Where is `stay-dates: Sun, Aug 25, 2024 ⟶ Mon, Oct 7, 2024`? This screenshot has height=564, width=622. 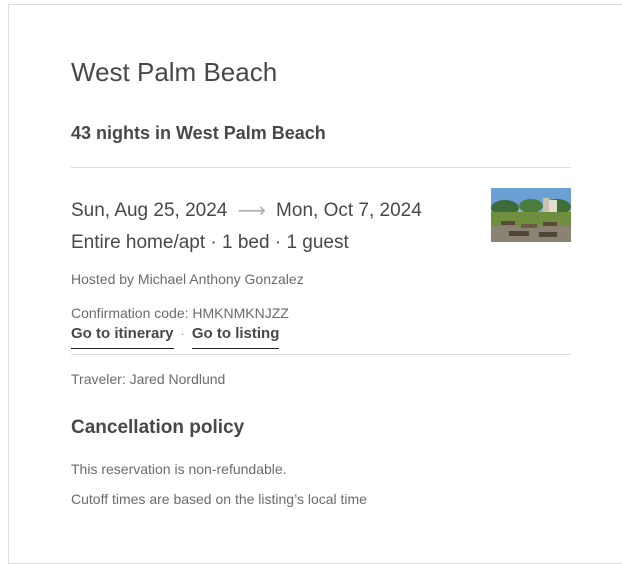
stay-dates: Sun, Aug 25, 2024 ⟶ Mon, Oct 7, 2024 is located at coordinates (246, 210).